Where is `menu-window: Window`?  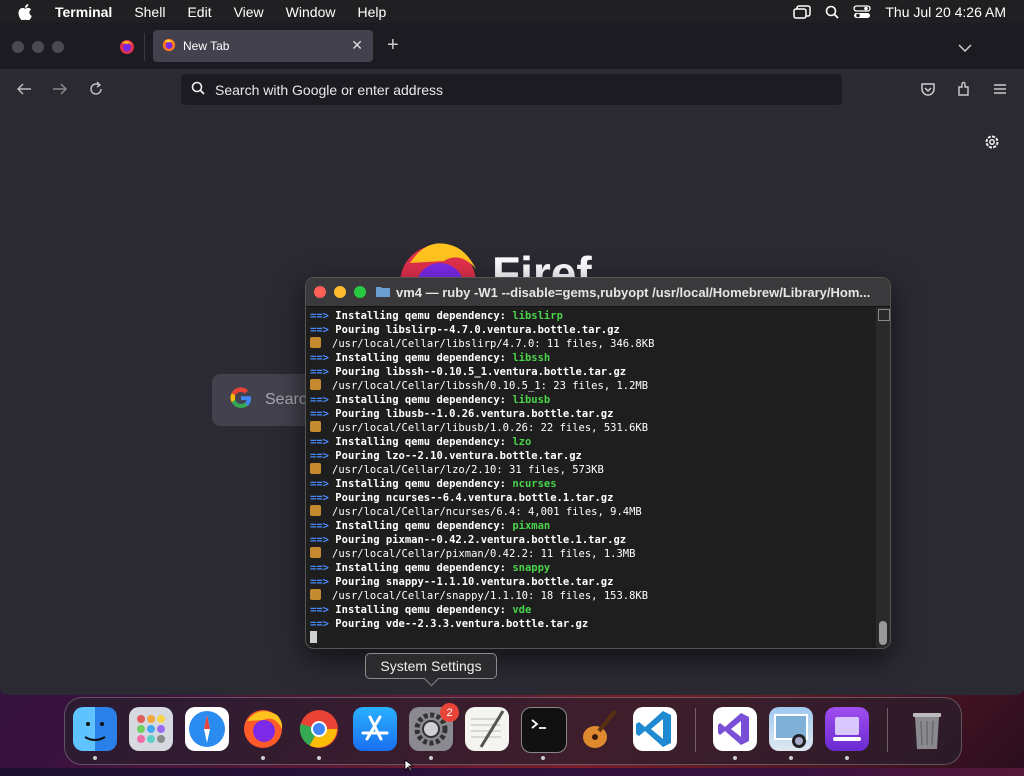 menu-window: Window is located at coordinates (311, 12).